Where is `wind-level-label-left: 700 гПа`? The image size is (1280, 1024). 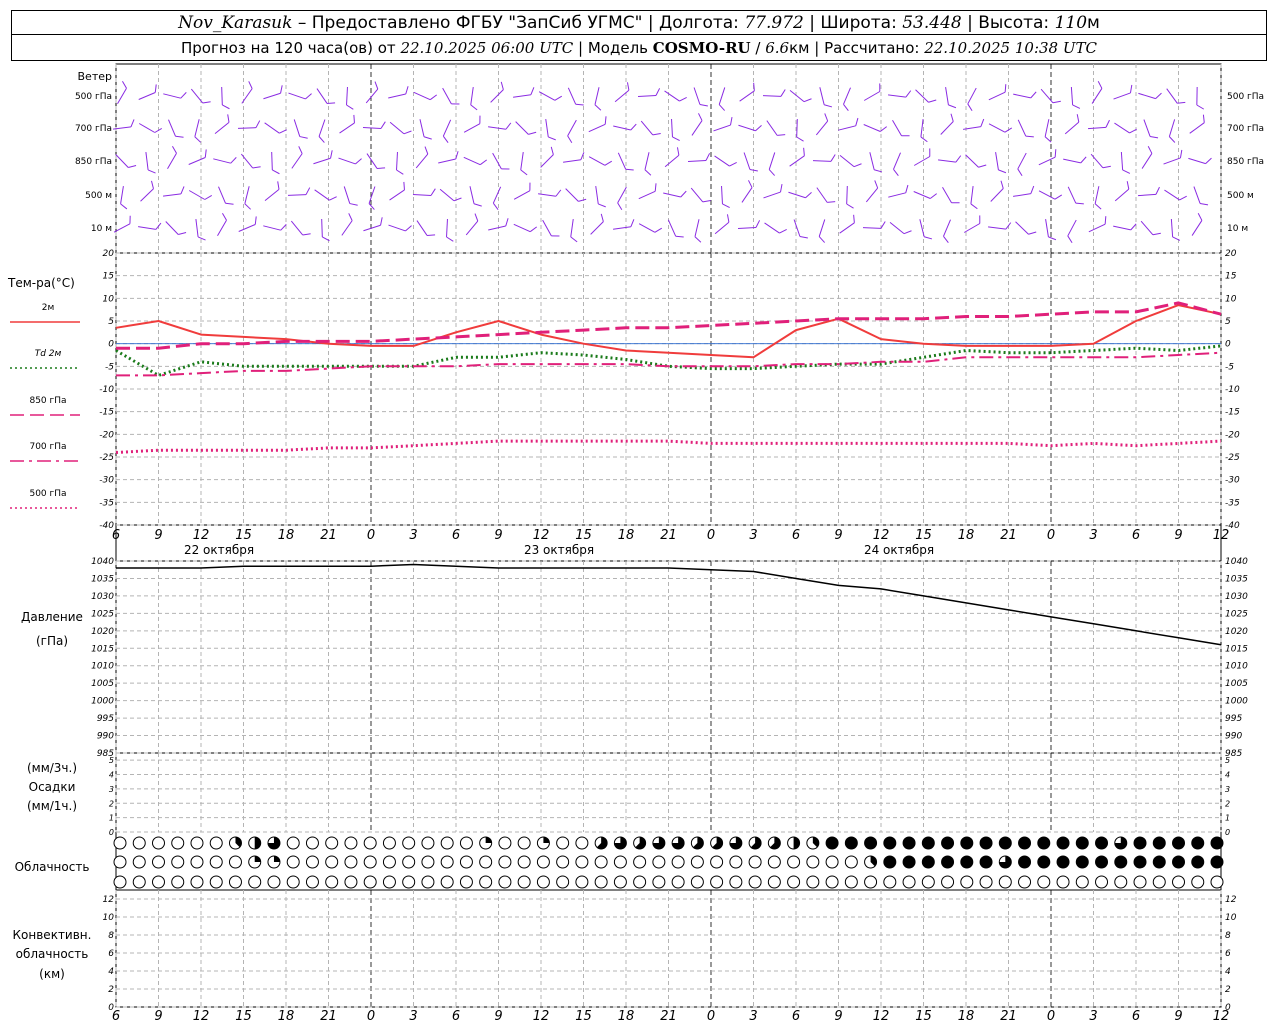 wind-level-label-left: 700 гПа is located at coordinates (93, 129).